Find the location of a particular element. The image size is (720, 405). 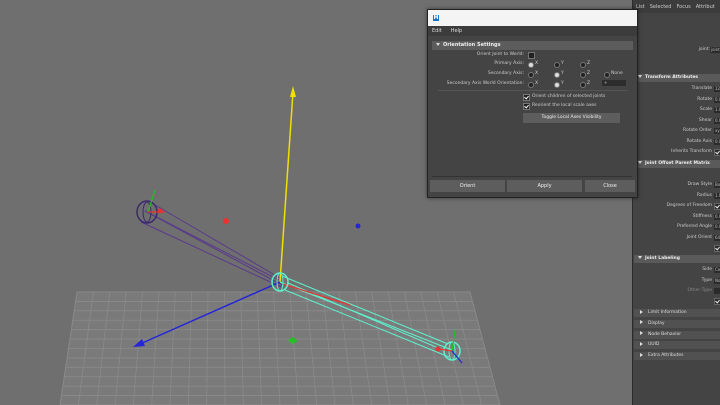

secondary-axis-none-label: None is located at coordinates (617, 73).